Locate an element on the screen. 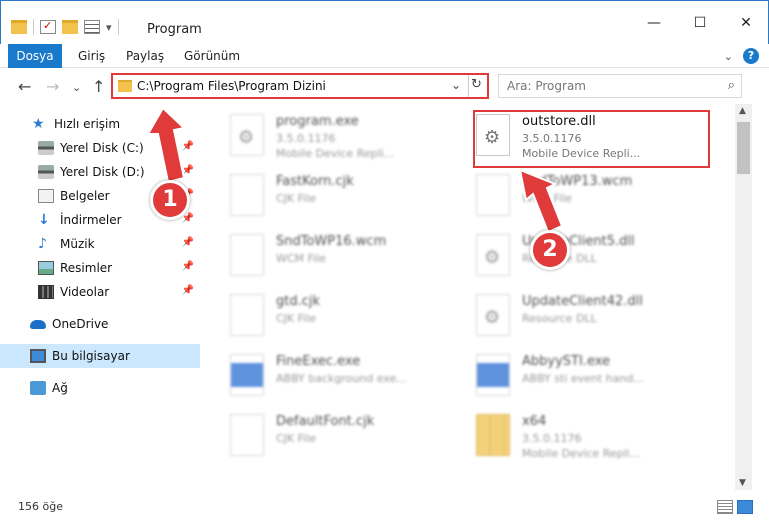 The image size is (769, 526). maximize-button: ☐ is located at coordinates (700, 23).